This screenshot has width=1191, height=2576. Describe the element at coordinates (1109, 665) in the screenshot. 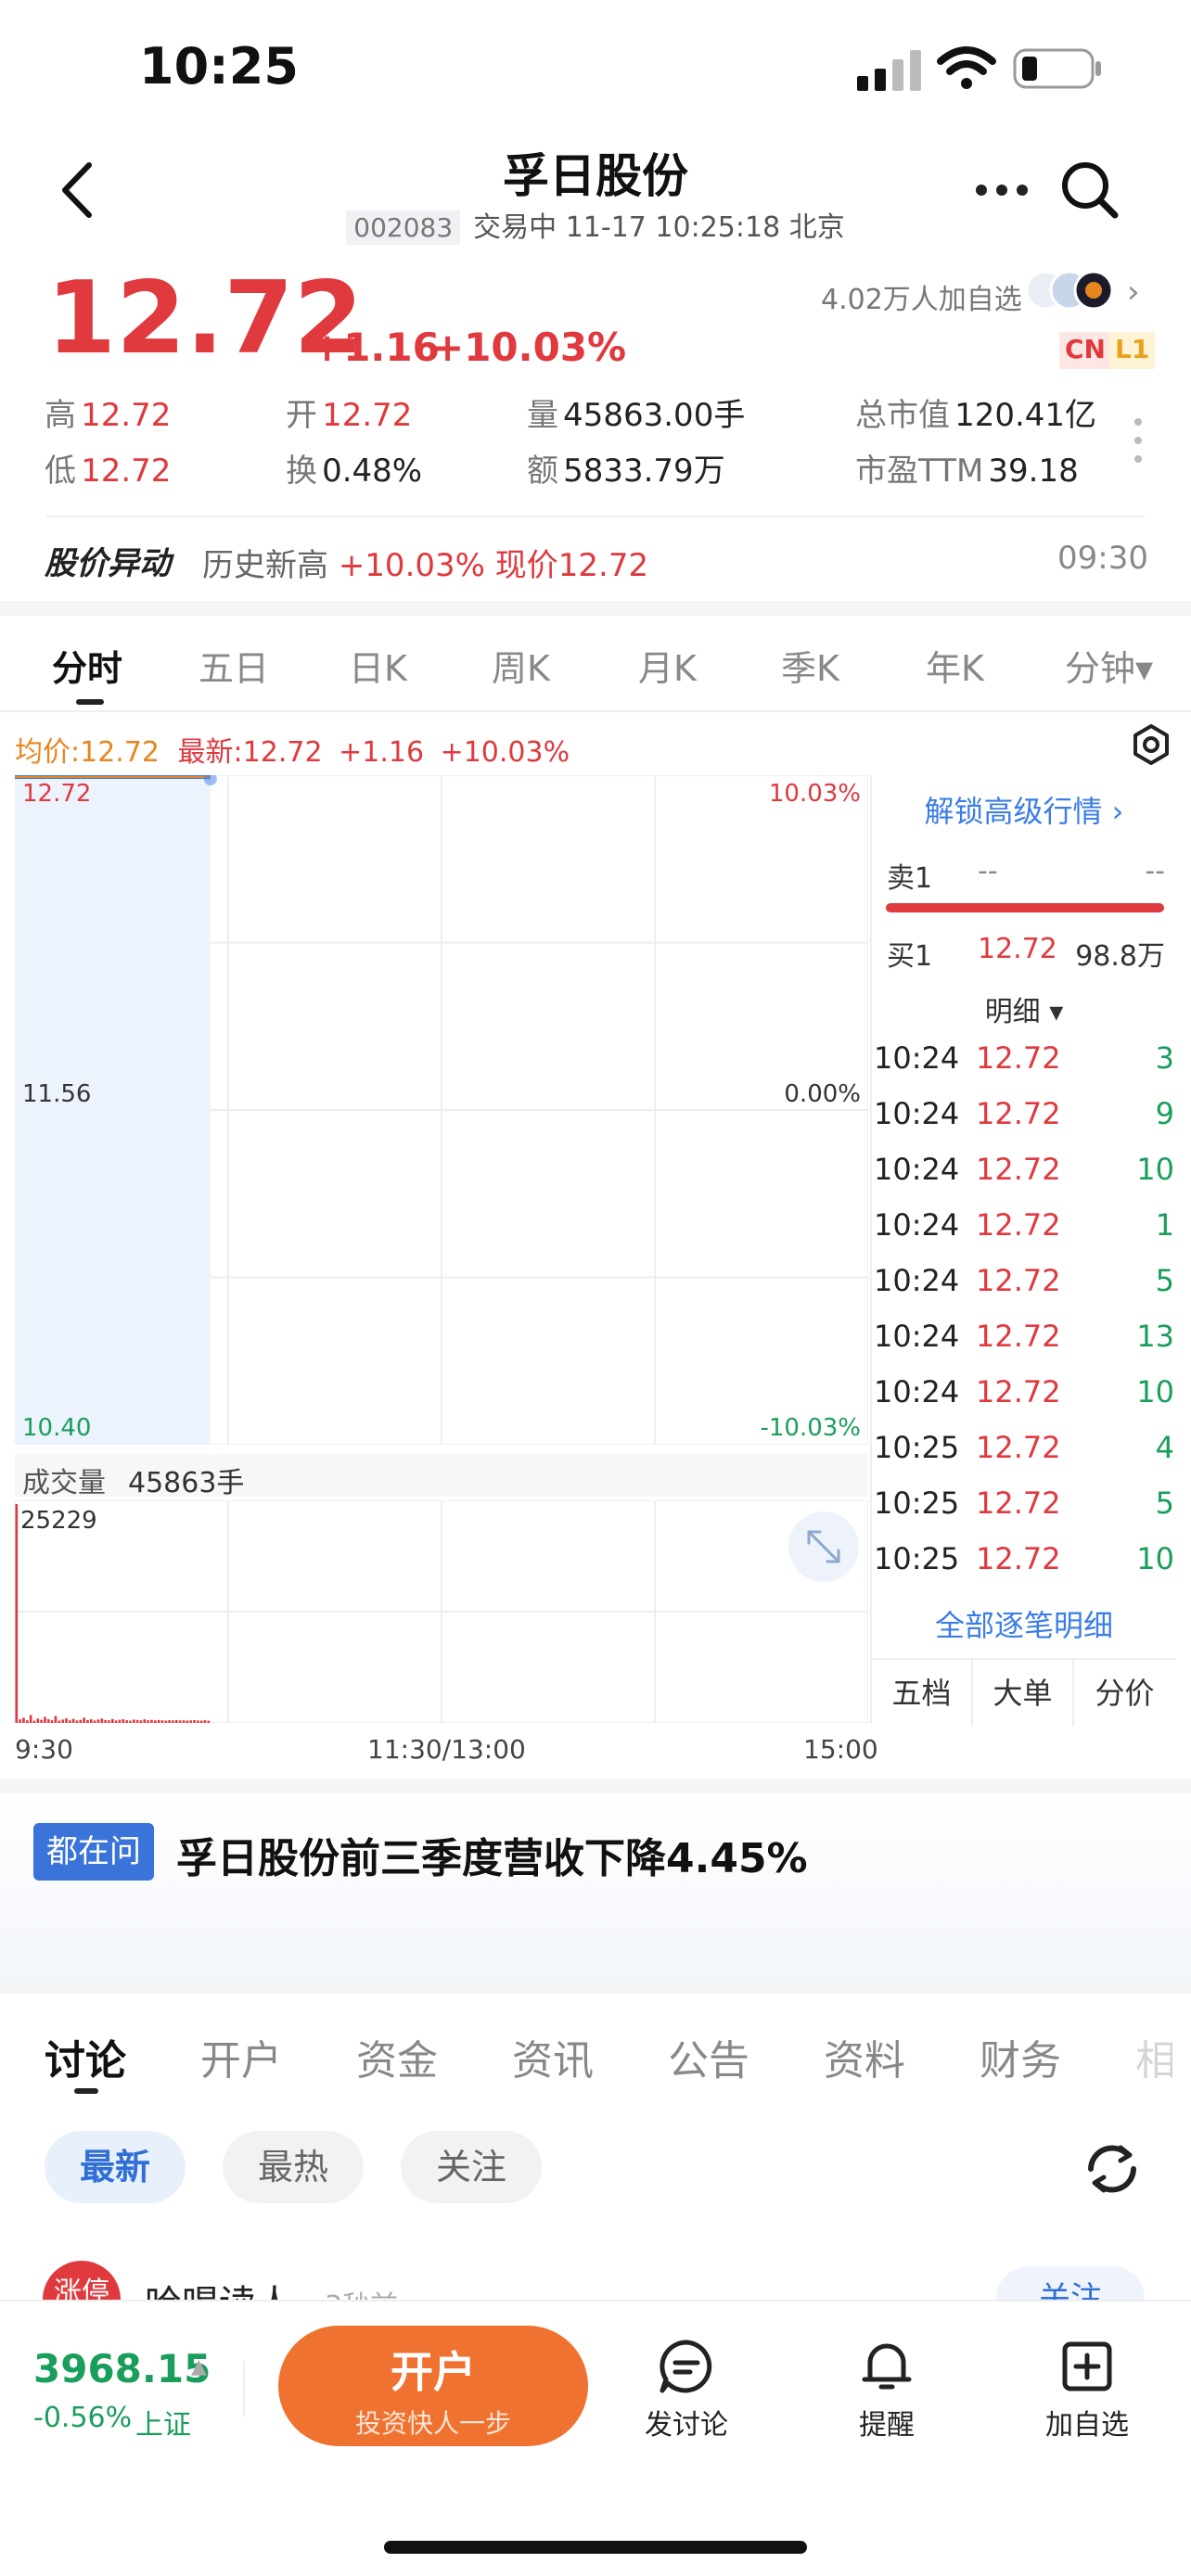

I see `tab-minute: 分钟▾` at that location.